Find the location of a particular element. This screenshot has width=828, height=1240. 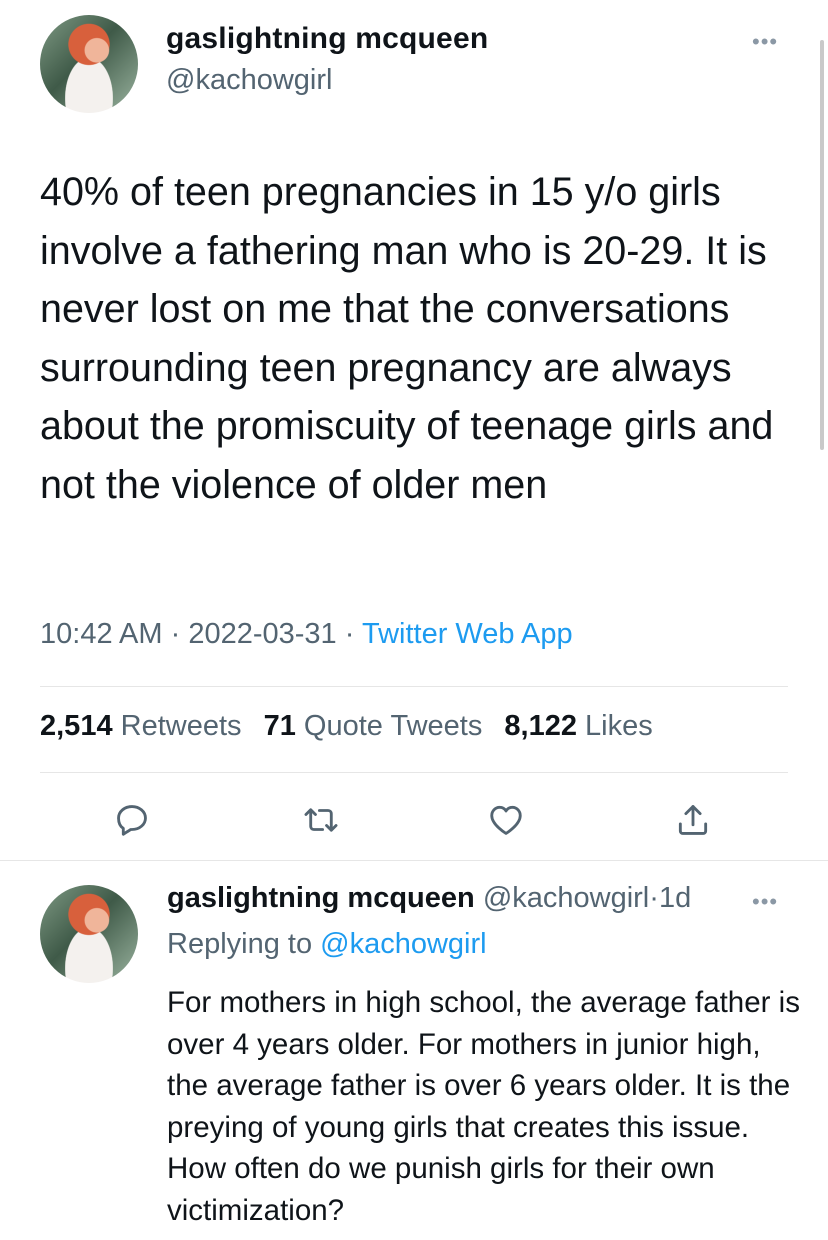

reply-button is located at coordinates (132, 820).